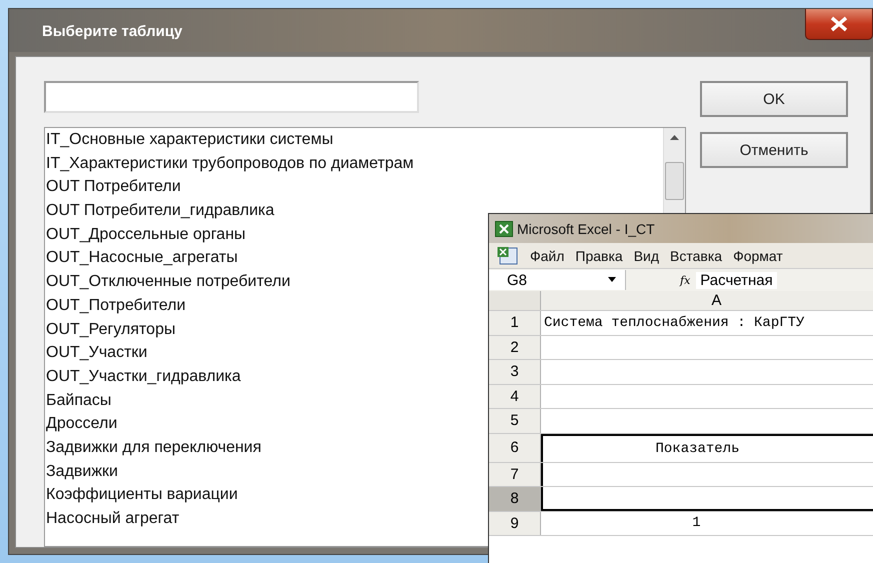 The height and width of the screenshot is (563, 873). What do you see at coordinates (674, 323) in the screenshot?
I see `table-cell-text: Система теплоснабжения : КарГТУ` at bounding box center [674, 323].